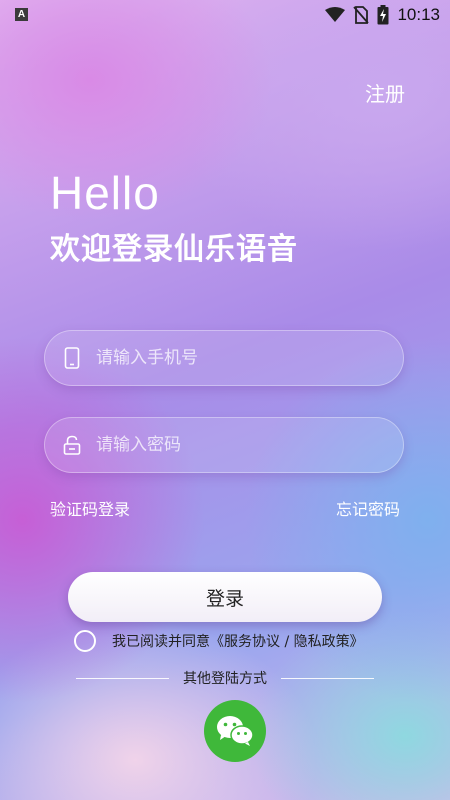  I want to click on no-sim-icon, so click(361, 15).